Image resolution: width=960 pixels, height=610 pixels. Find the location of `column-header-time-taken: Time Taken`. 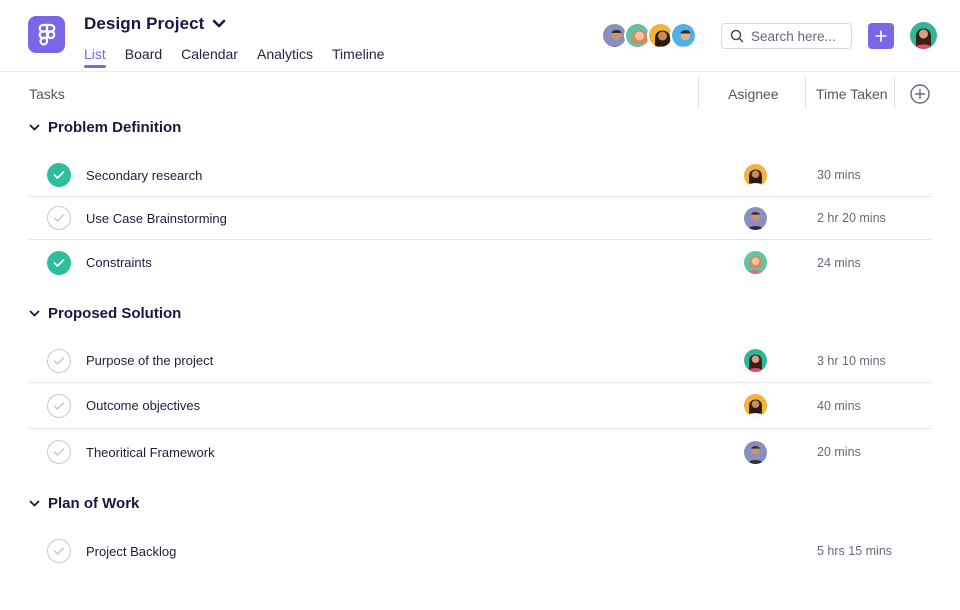

column-header-time-taken: Time Taken is located at coordinates (852, 94).